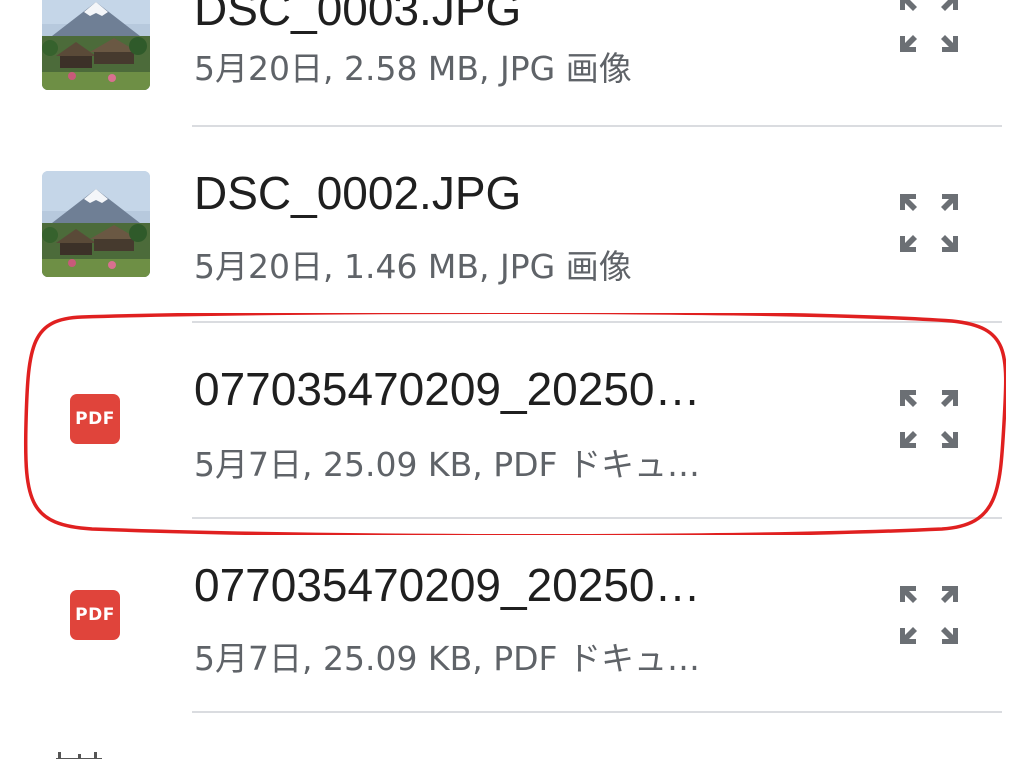 The image size is (1024, 759). Describe the element at coordinates (358, 17) in the screenshot. I see `file-name: DSC_0003.JPG` at that location.